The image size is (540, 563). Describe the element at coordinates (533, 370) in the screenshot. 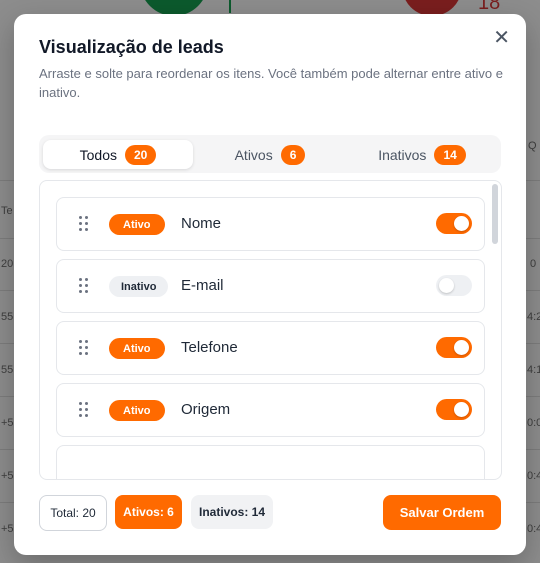

I see `background-cell: 4:1` at that location.